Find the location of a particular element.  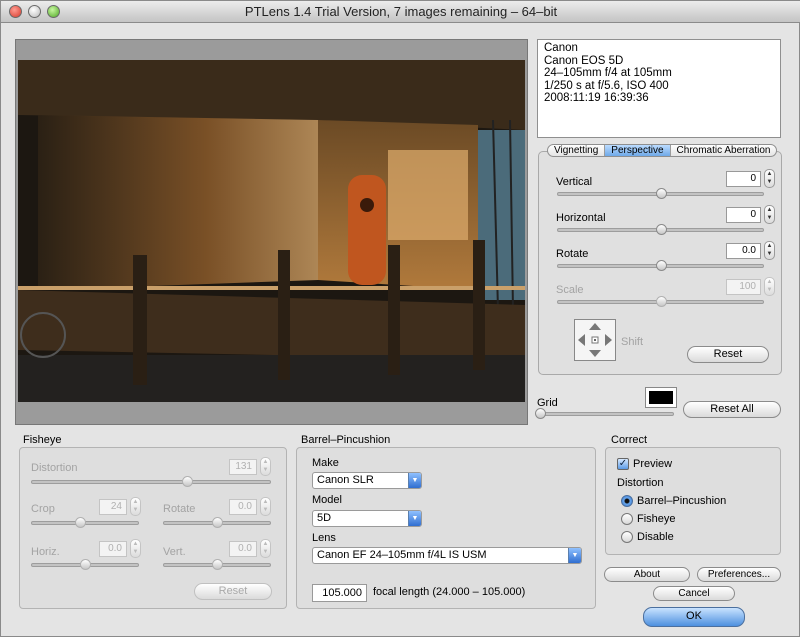

horizontal-value: 0 is located at coordinates (743, 215).